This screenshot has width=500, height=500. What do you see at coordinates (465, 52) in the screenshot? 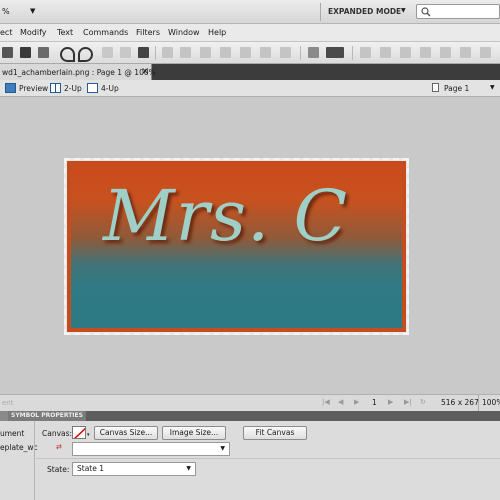
I see `align-center-icon` at bounding box center [465, 52].